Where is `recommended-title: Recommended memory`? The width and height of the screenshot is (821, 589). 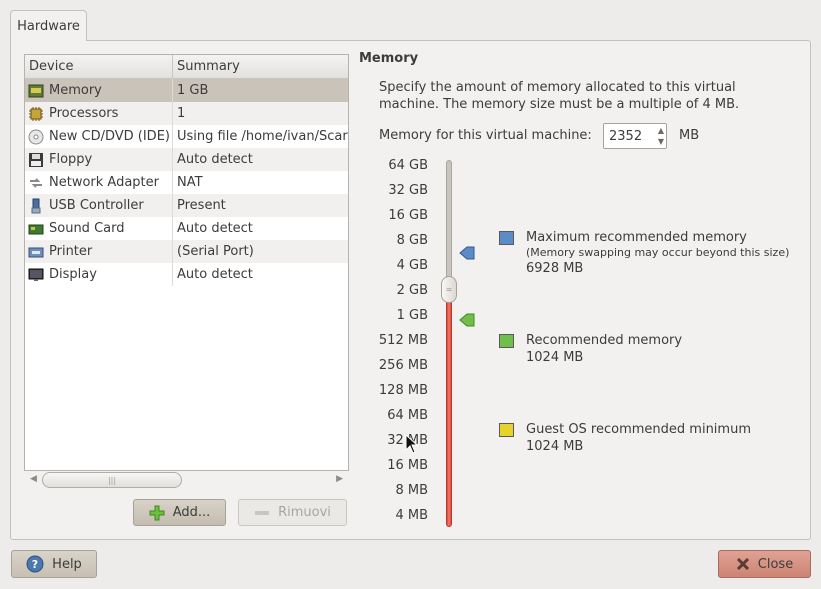
recommended-title: Recommended memory is located at coordinates (604, 340).